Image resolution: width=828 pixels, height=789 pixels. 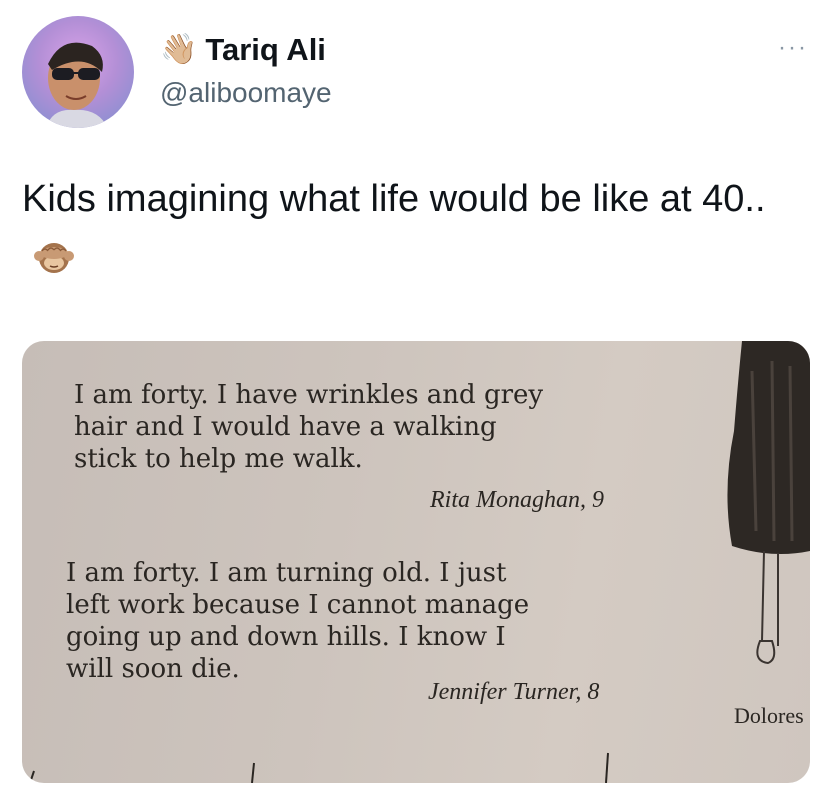 What do you see at coordinates (54, 256) in the screenshot?
I see `see-no-evil-monkey-icon` at bounding box center [54, 256].